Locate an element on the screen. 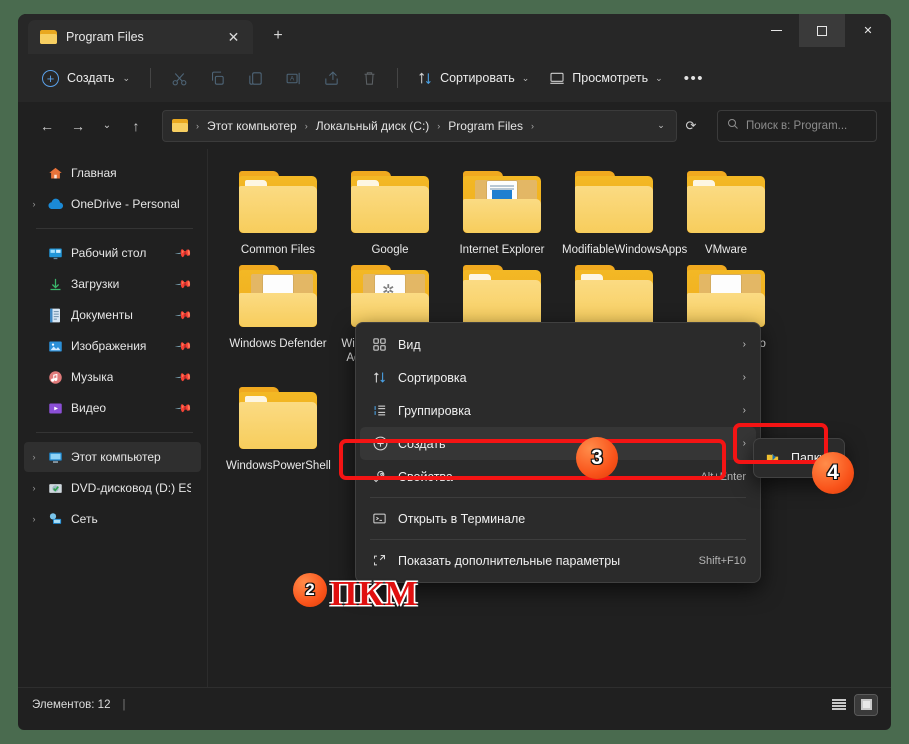 The height and width of the screenshot is (744, 909). up-button: ↑ is located at coordinates (136, 126).